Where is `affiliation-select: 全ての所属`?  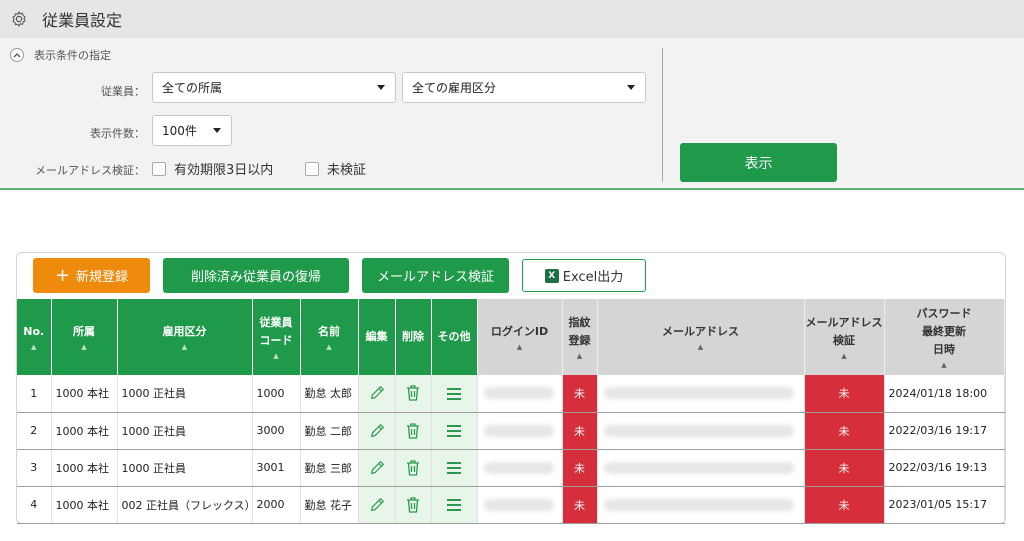
affiliation-select: 全ての所属 is located at coordinates (274, 87).